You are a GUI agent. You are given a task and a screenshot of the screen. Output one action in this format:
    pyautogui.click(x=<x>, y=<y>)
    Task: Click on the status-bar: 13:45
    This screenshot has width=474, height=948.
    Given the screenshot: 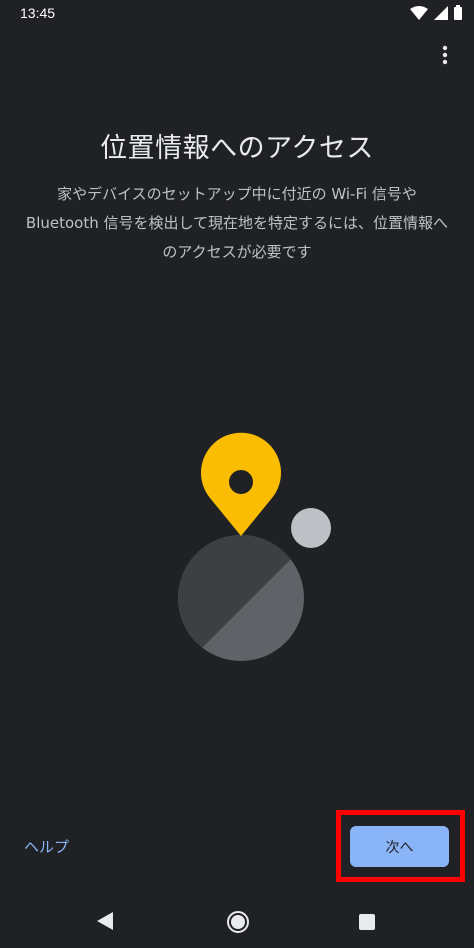 What is the action you would take?
    pyautogui.click(x=237, y=15)
    